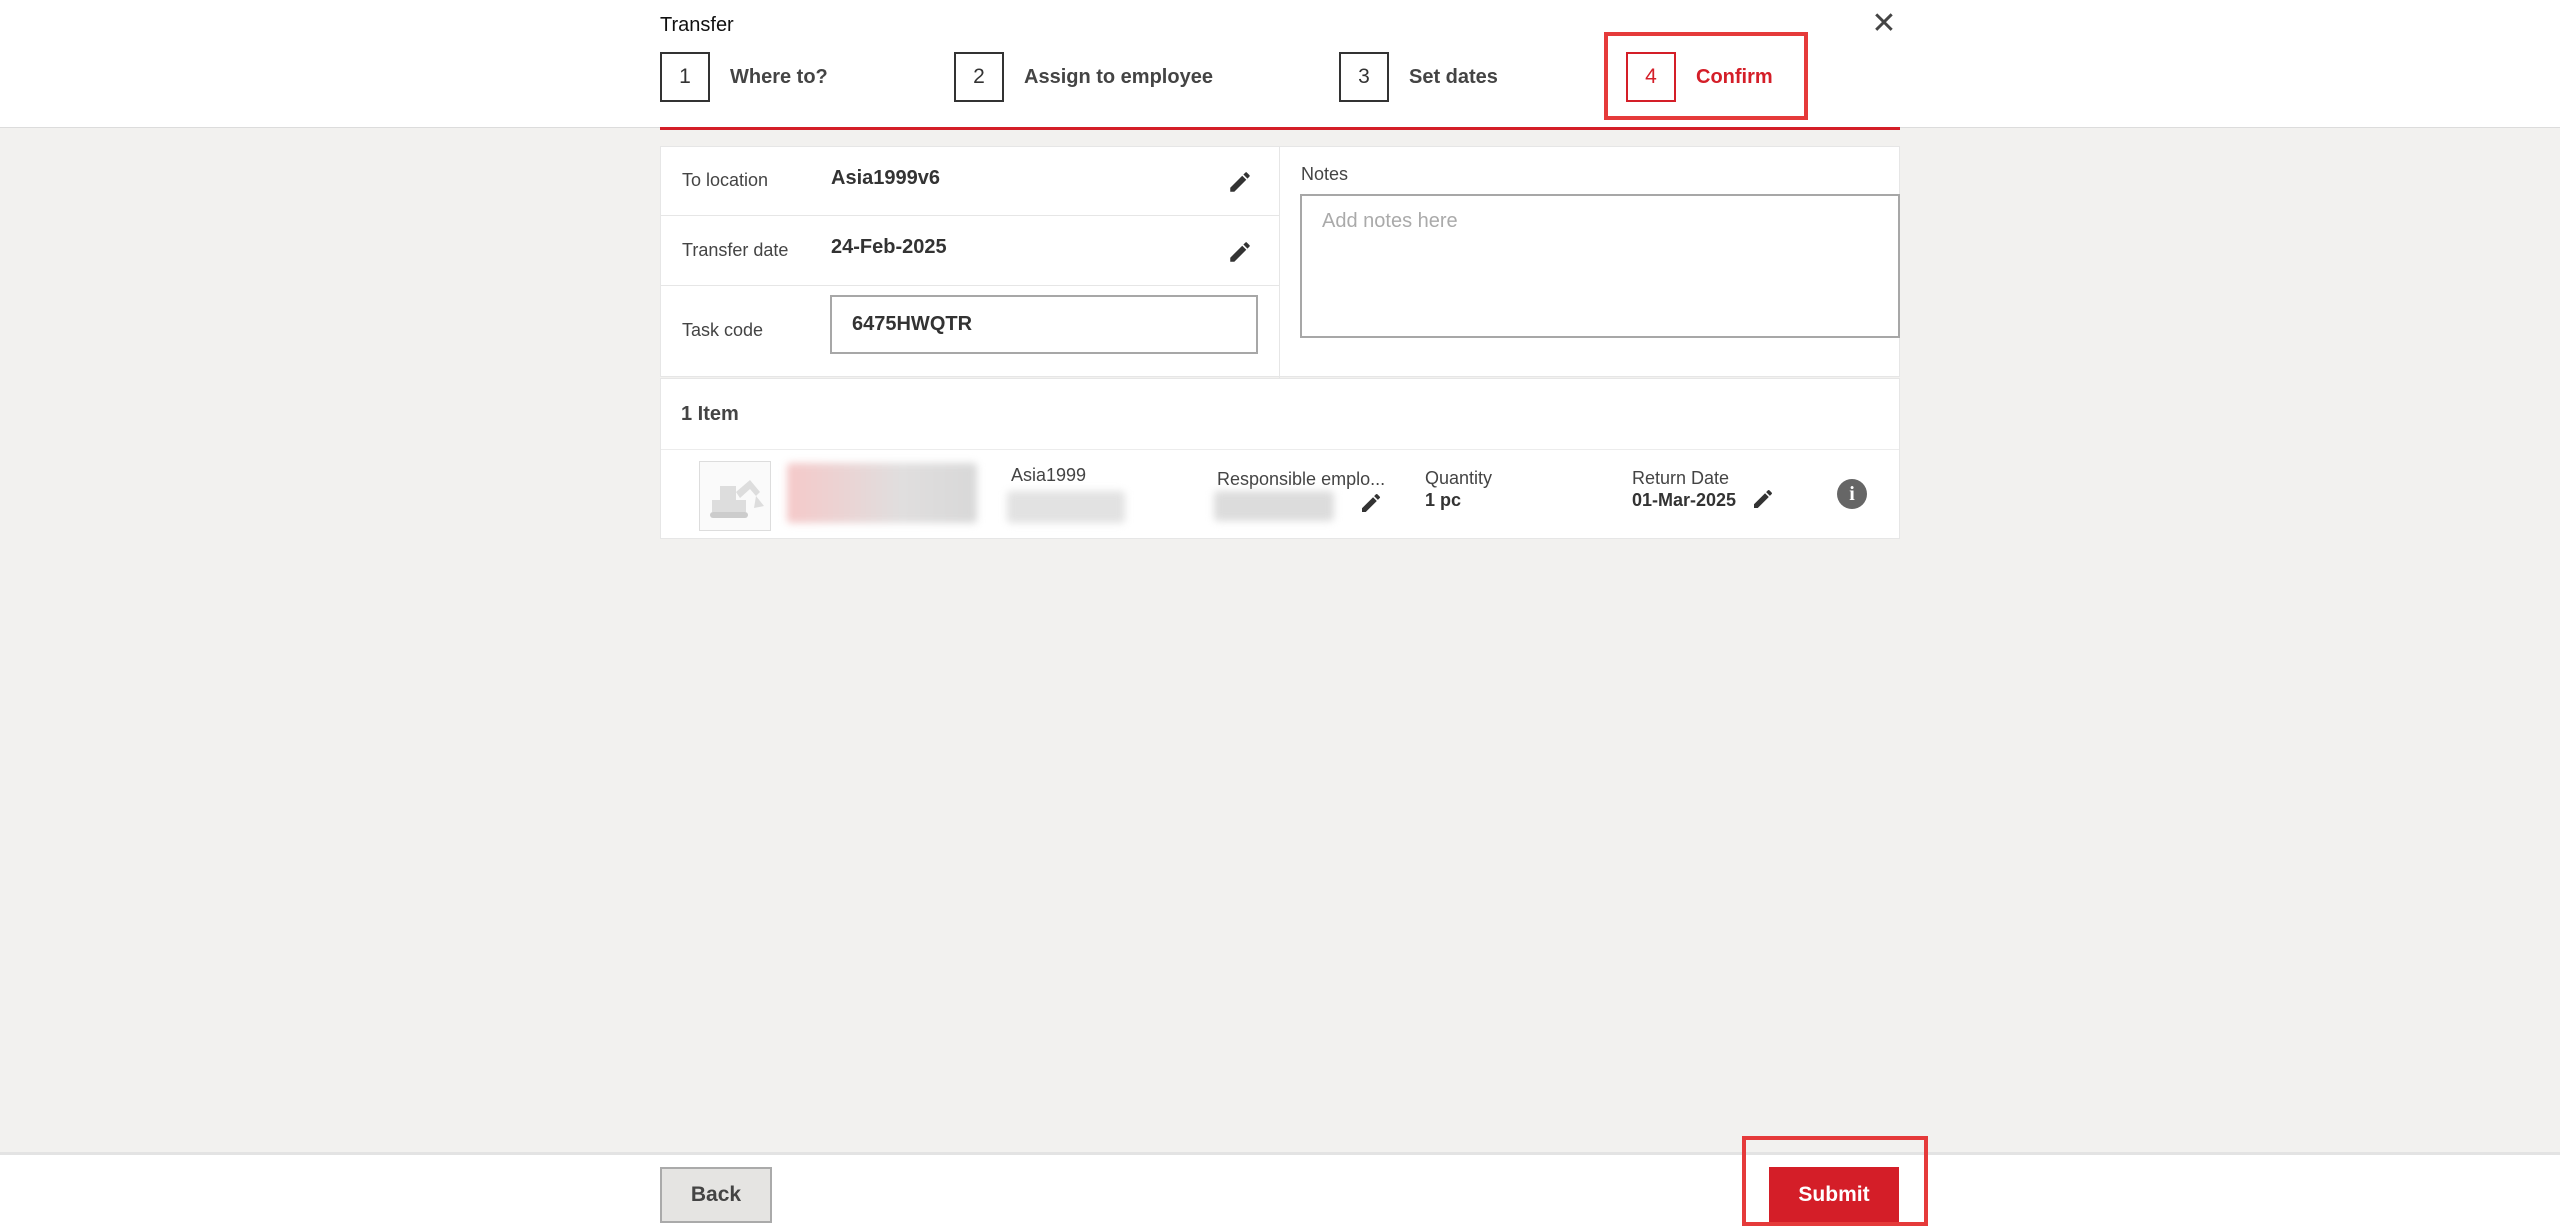  Describe the element at coordinates (1453, 76) in the screenshot. I see `step-label: Set dates` at that location.